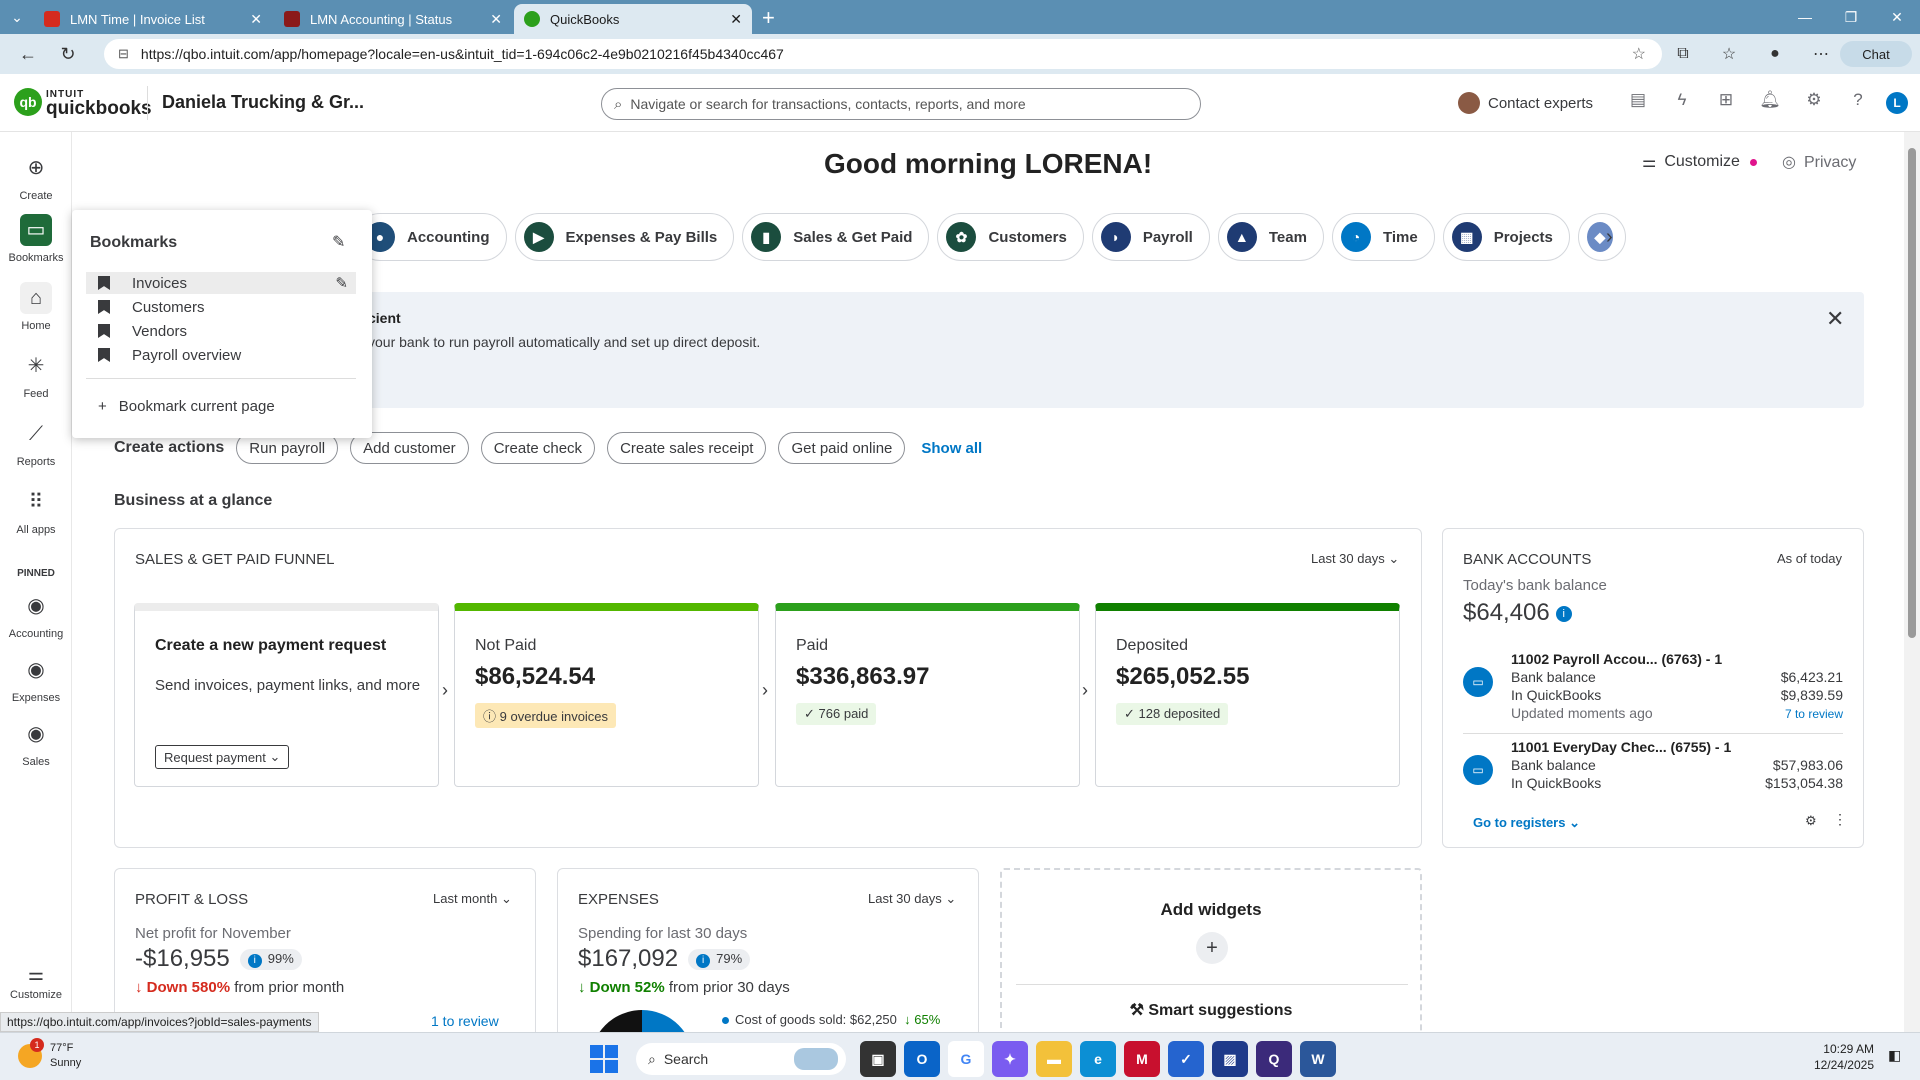 This screenshot has width=1920, height=1080. Describe the element at coordinates (36, 177) in the screenshot. I see `nav-create: ⊕ Create` at that location.